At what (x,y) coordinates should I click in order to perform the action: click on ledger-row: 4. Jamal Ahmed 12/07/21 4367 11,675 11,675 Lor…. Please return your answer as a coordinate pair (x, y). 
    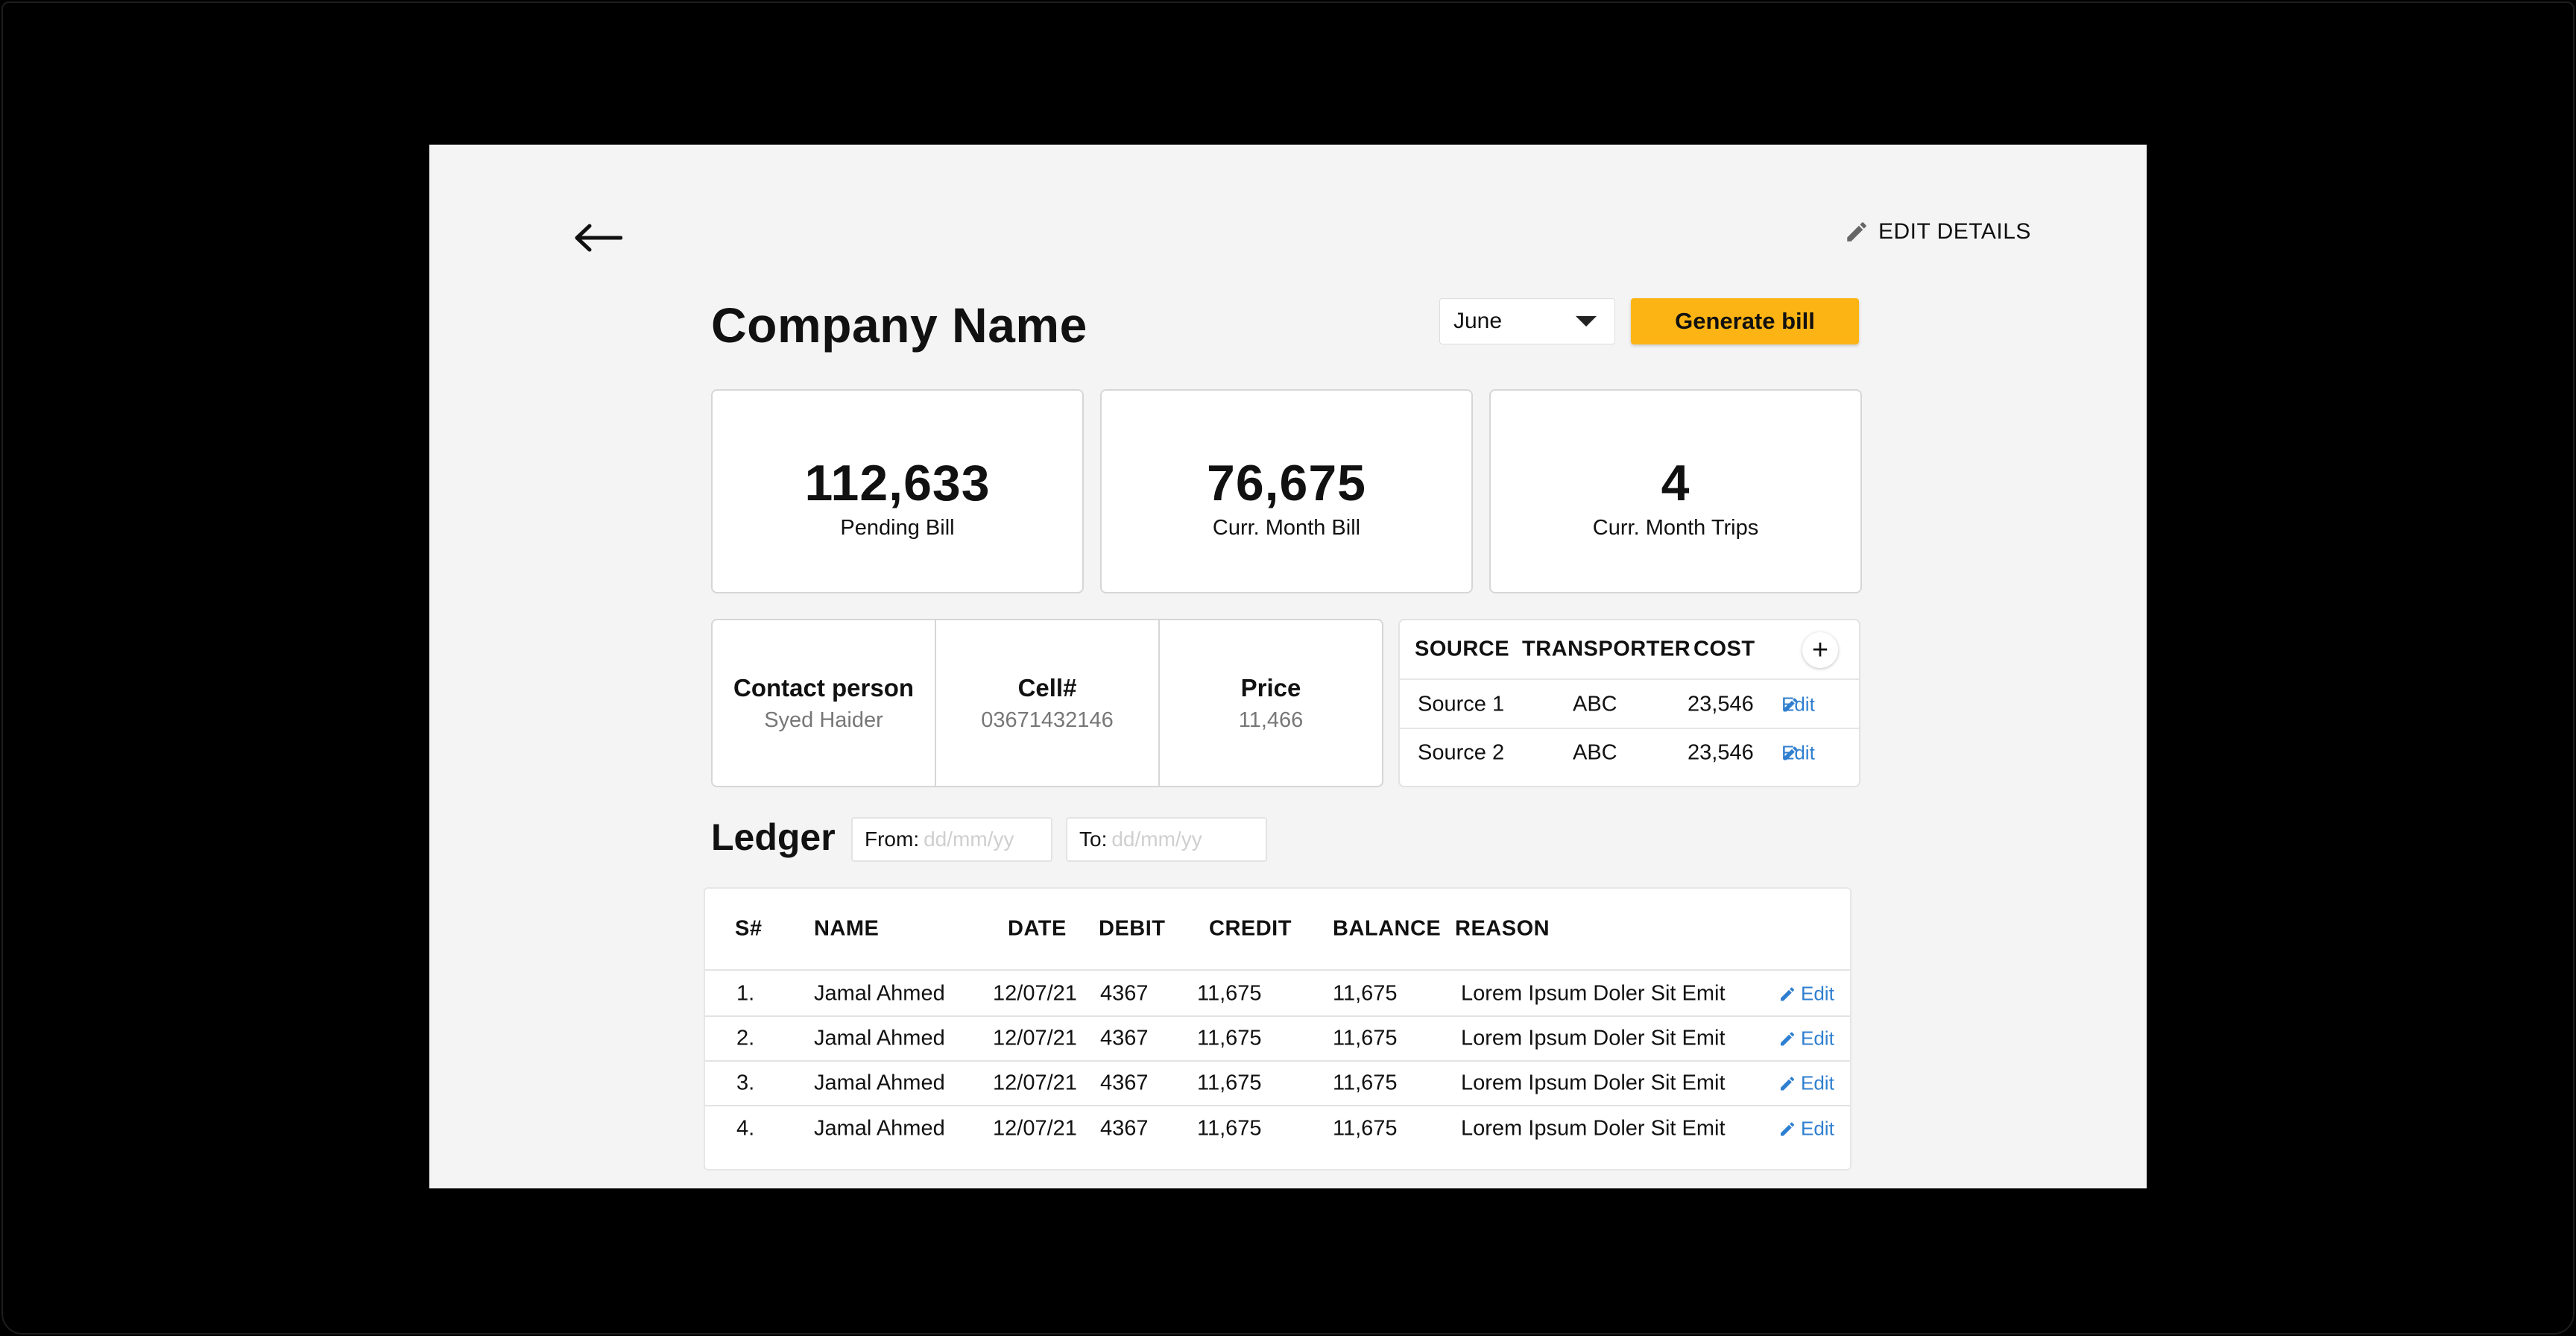
    Looking at the image, I should click on (1277, 1128).